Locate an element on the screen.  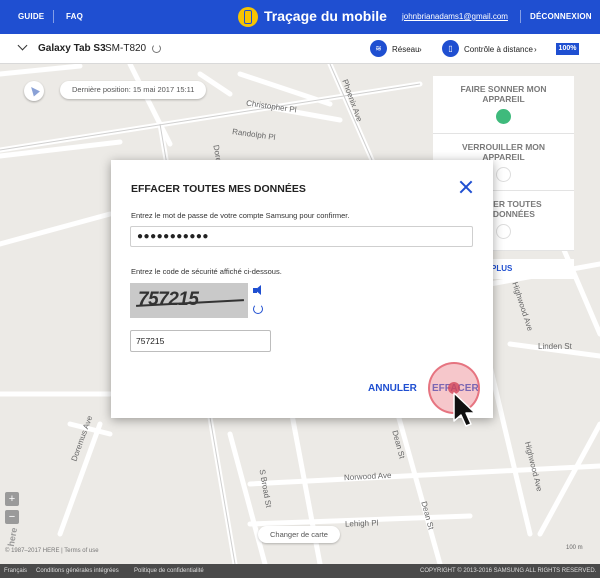
password-field: ●●●●●●●●●●● is located at coordinates (301, 236).